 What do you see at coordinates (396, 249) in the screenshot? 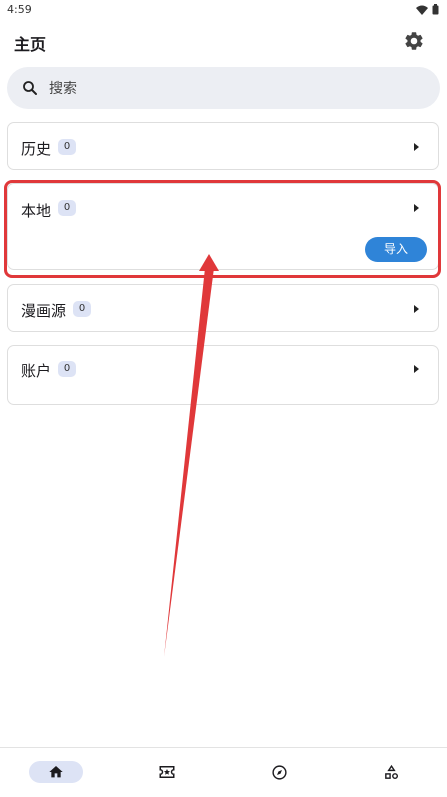
I see `import-button: 导入` at bounding box center [396, 249].